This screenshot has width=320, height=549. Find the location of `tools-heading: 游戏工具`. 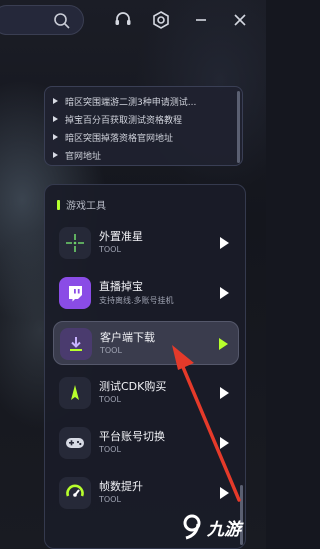

tools-heading: 游戏工具 is located at coordinates (81, 204).